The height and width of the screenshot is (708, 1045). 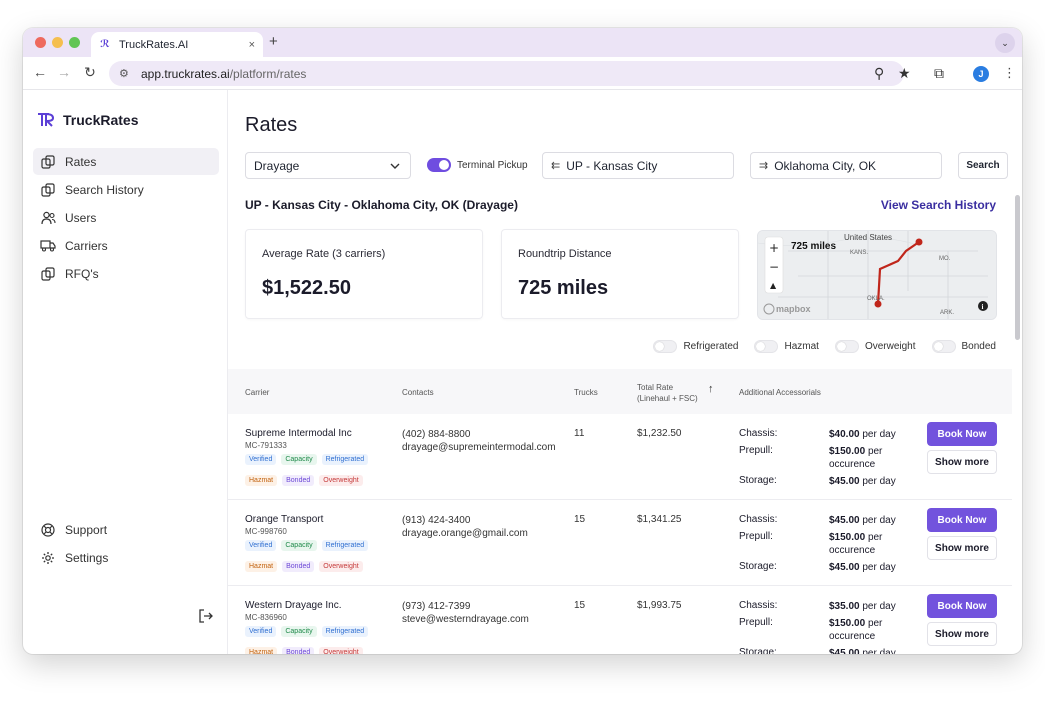 I want to click on back-icon: ←, so click(x=40, y=72).